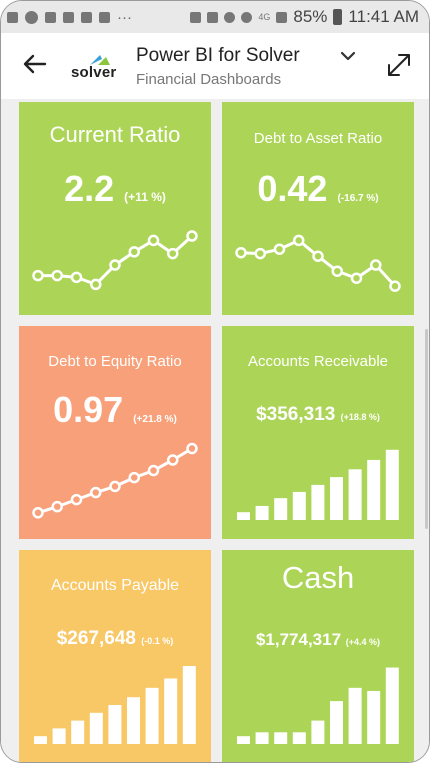 This screenshot has height=765, width=432. I want to click on tile-accounts-payable: Accounts Payable $267,648 (-0.1 %), so click(115, 656).